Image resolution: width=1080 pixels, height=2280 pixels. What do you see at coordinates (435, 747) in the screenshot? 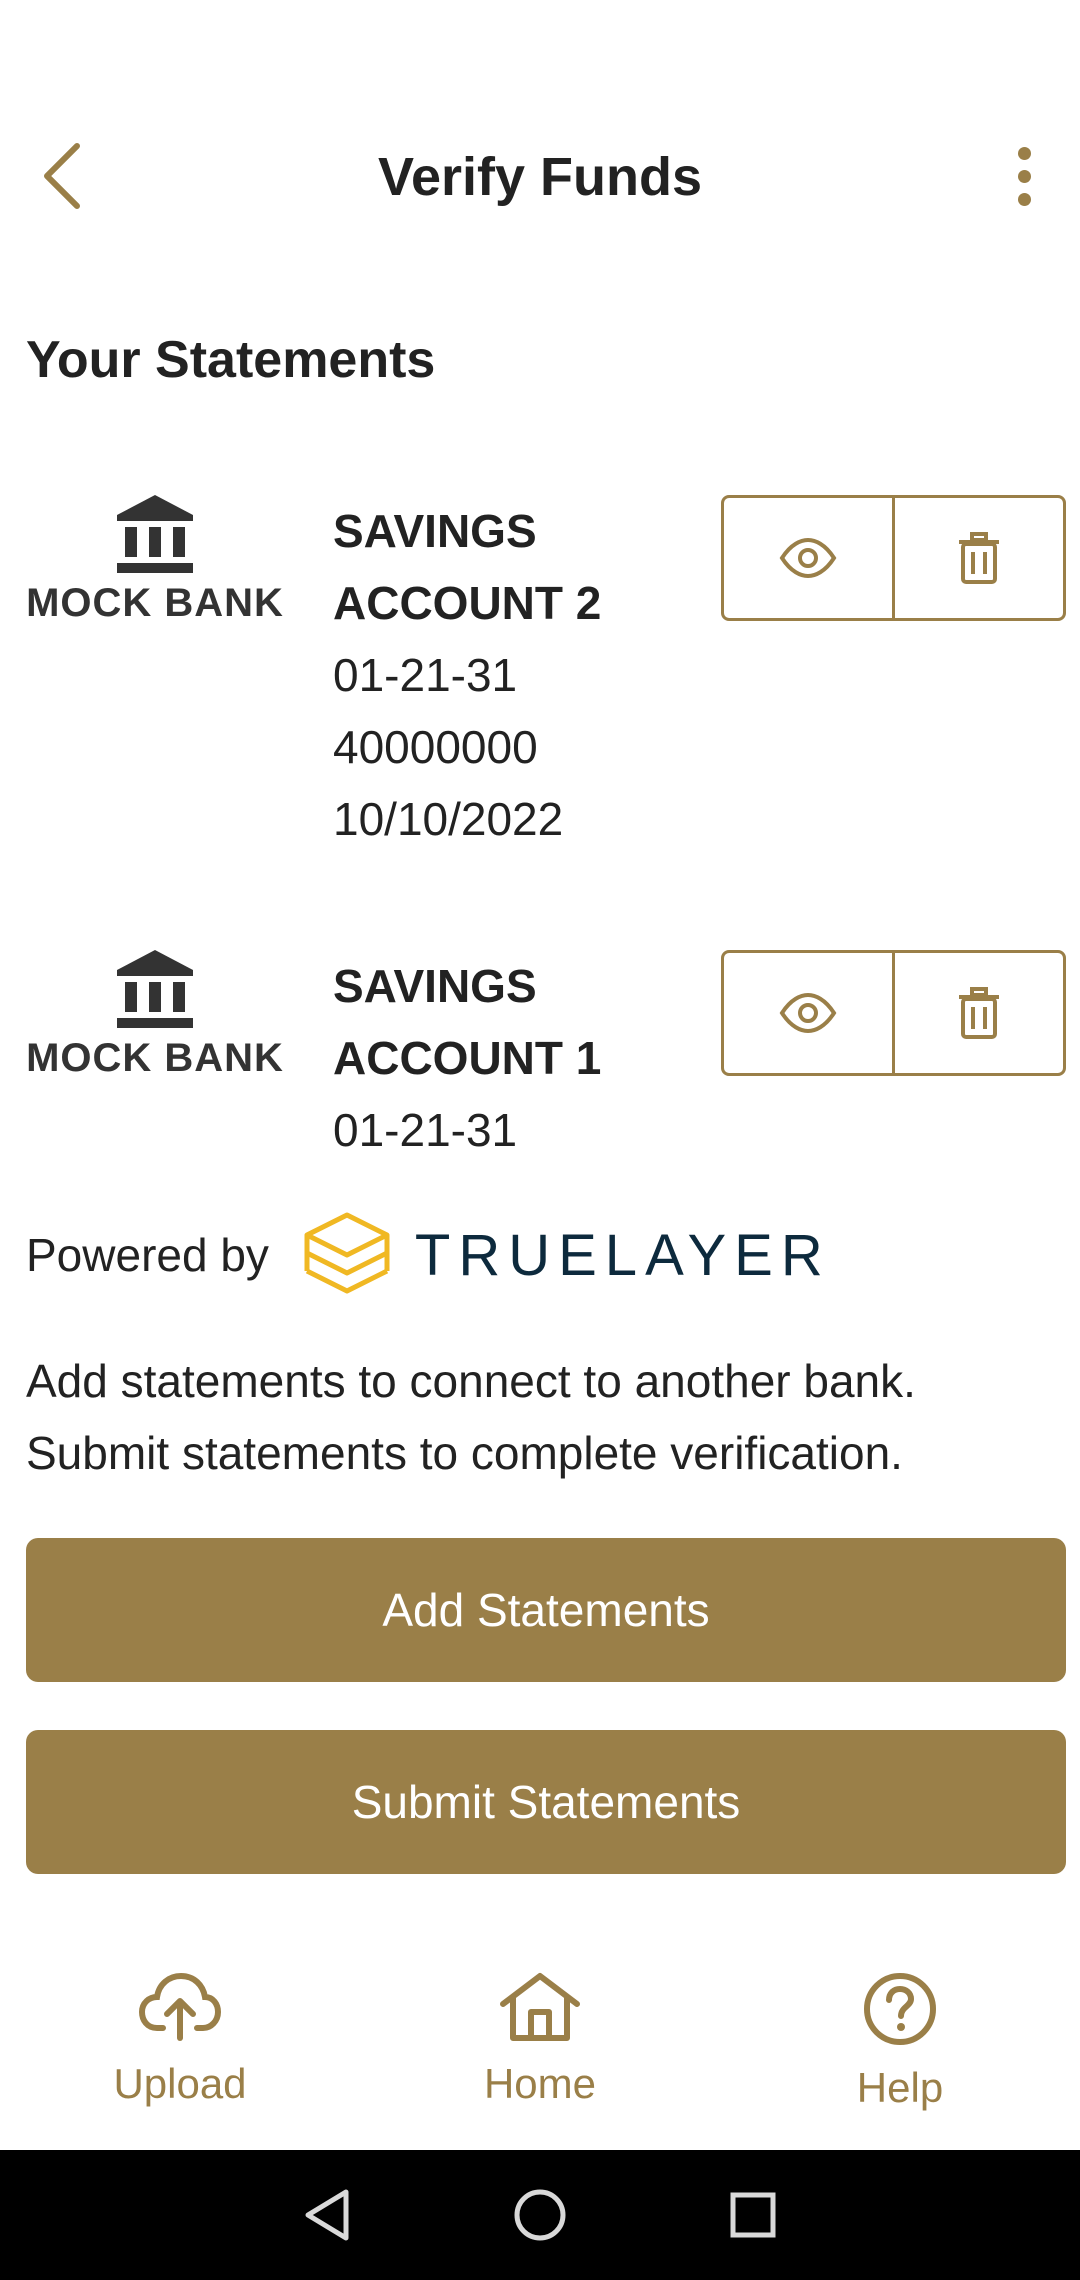
I see `account-number: 40000000` at bounding box center [435, 747].